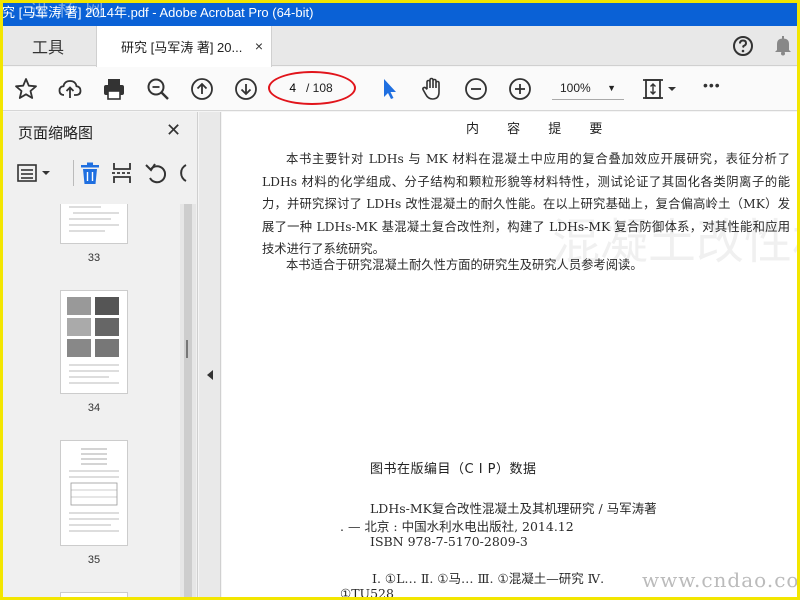  Describe the element at coordinates (202, 89) in the screenshot. I see `page-up-icon` at that location.